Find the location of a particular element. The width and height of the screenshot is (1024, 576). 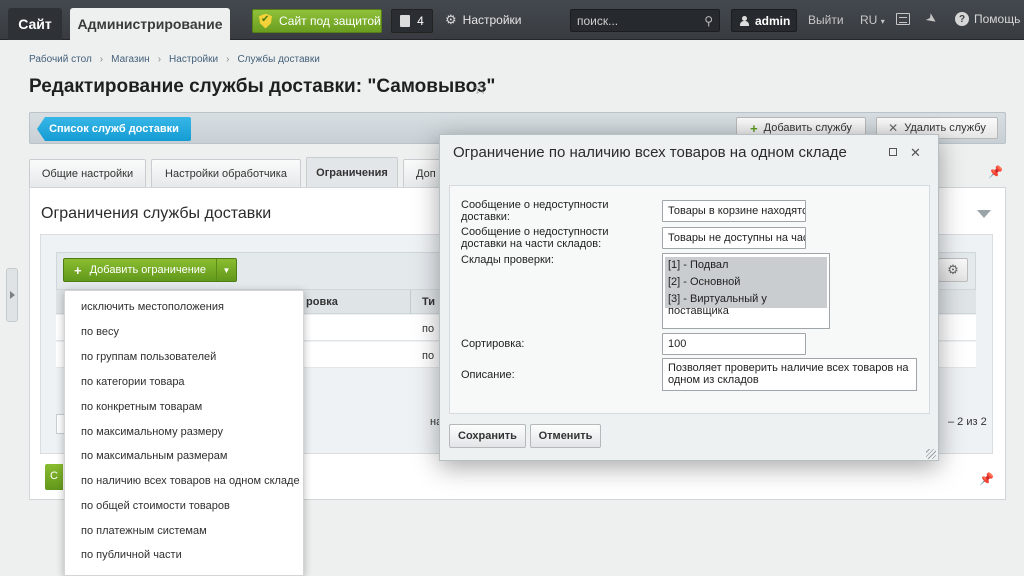

tab-handler: Настройки обработчика is located at coordinates (226, 173).